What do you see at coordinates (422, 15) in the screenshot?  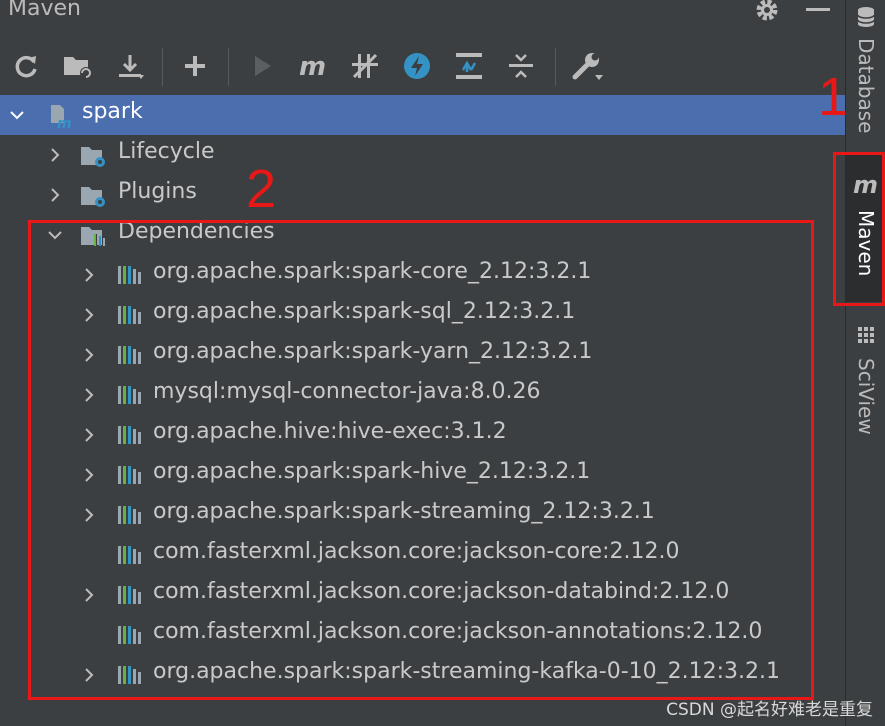 I see `title-bar: Maven` at bounding box center [422, 15].